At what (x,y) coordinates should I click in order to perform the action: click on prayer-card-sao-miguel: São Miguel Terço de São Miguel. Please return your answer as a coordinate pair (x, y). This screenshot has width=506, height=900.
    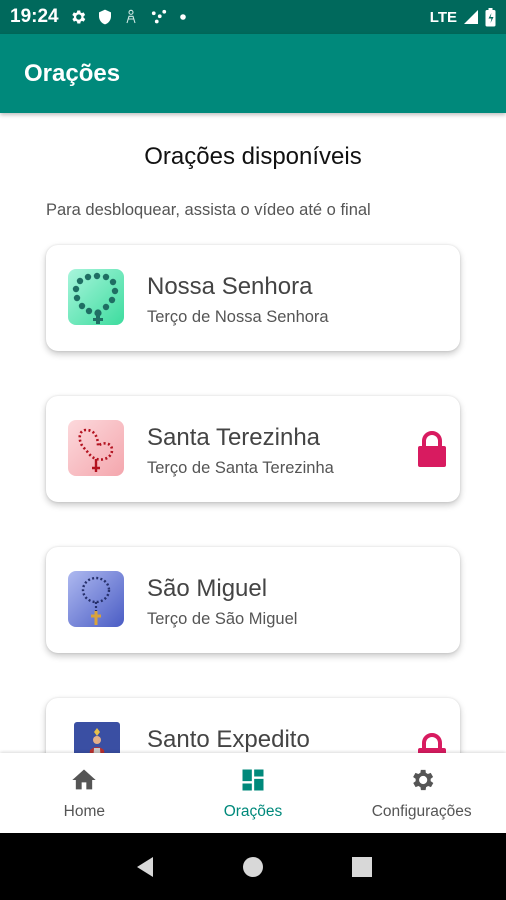
    Looking at the image, I should click on (253, 600).